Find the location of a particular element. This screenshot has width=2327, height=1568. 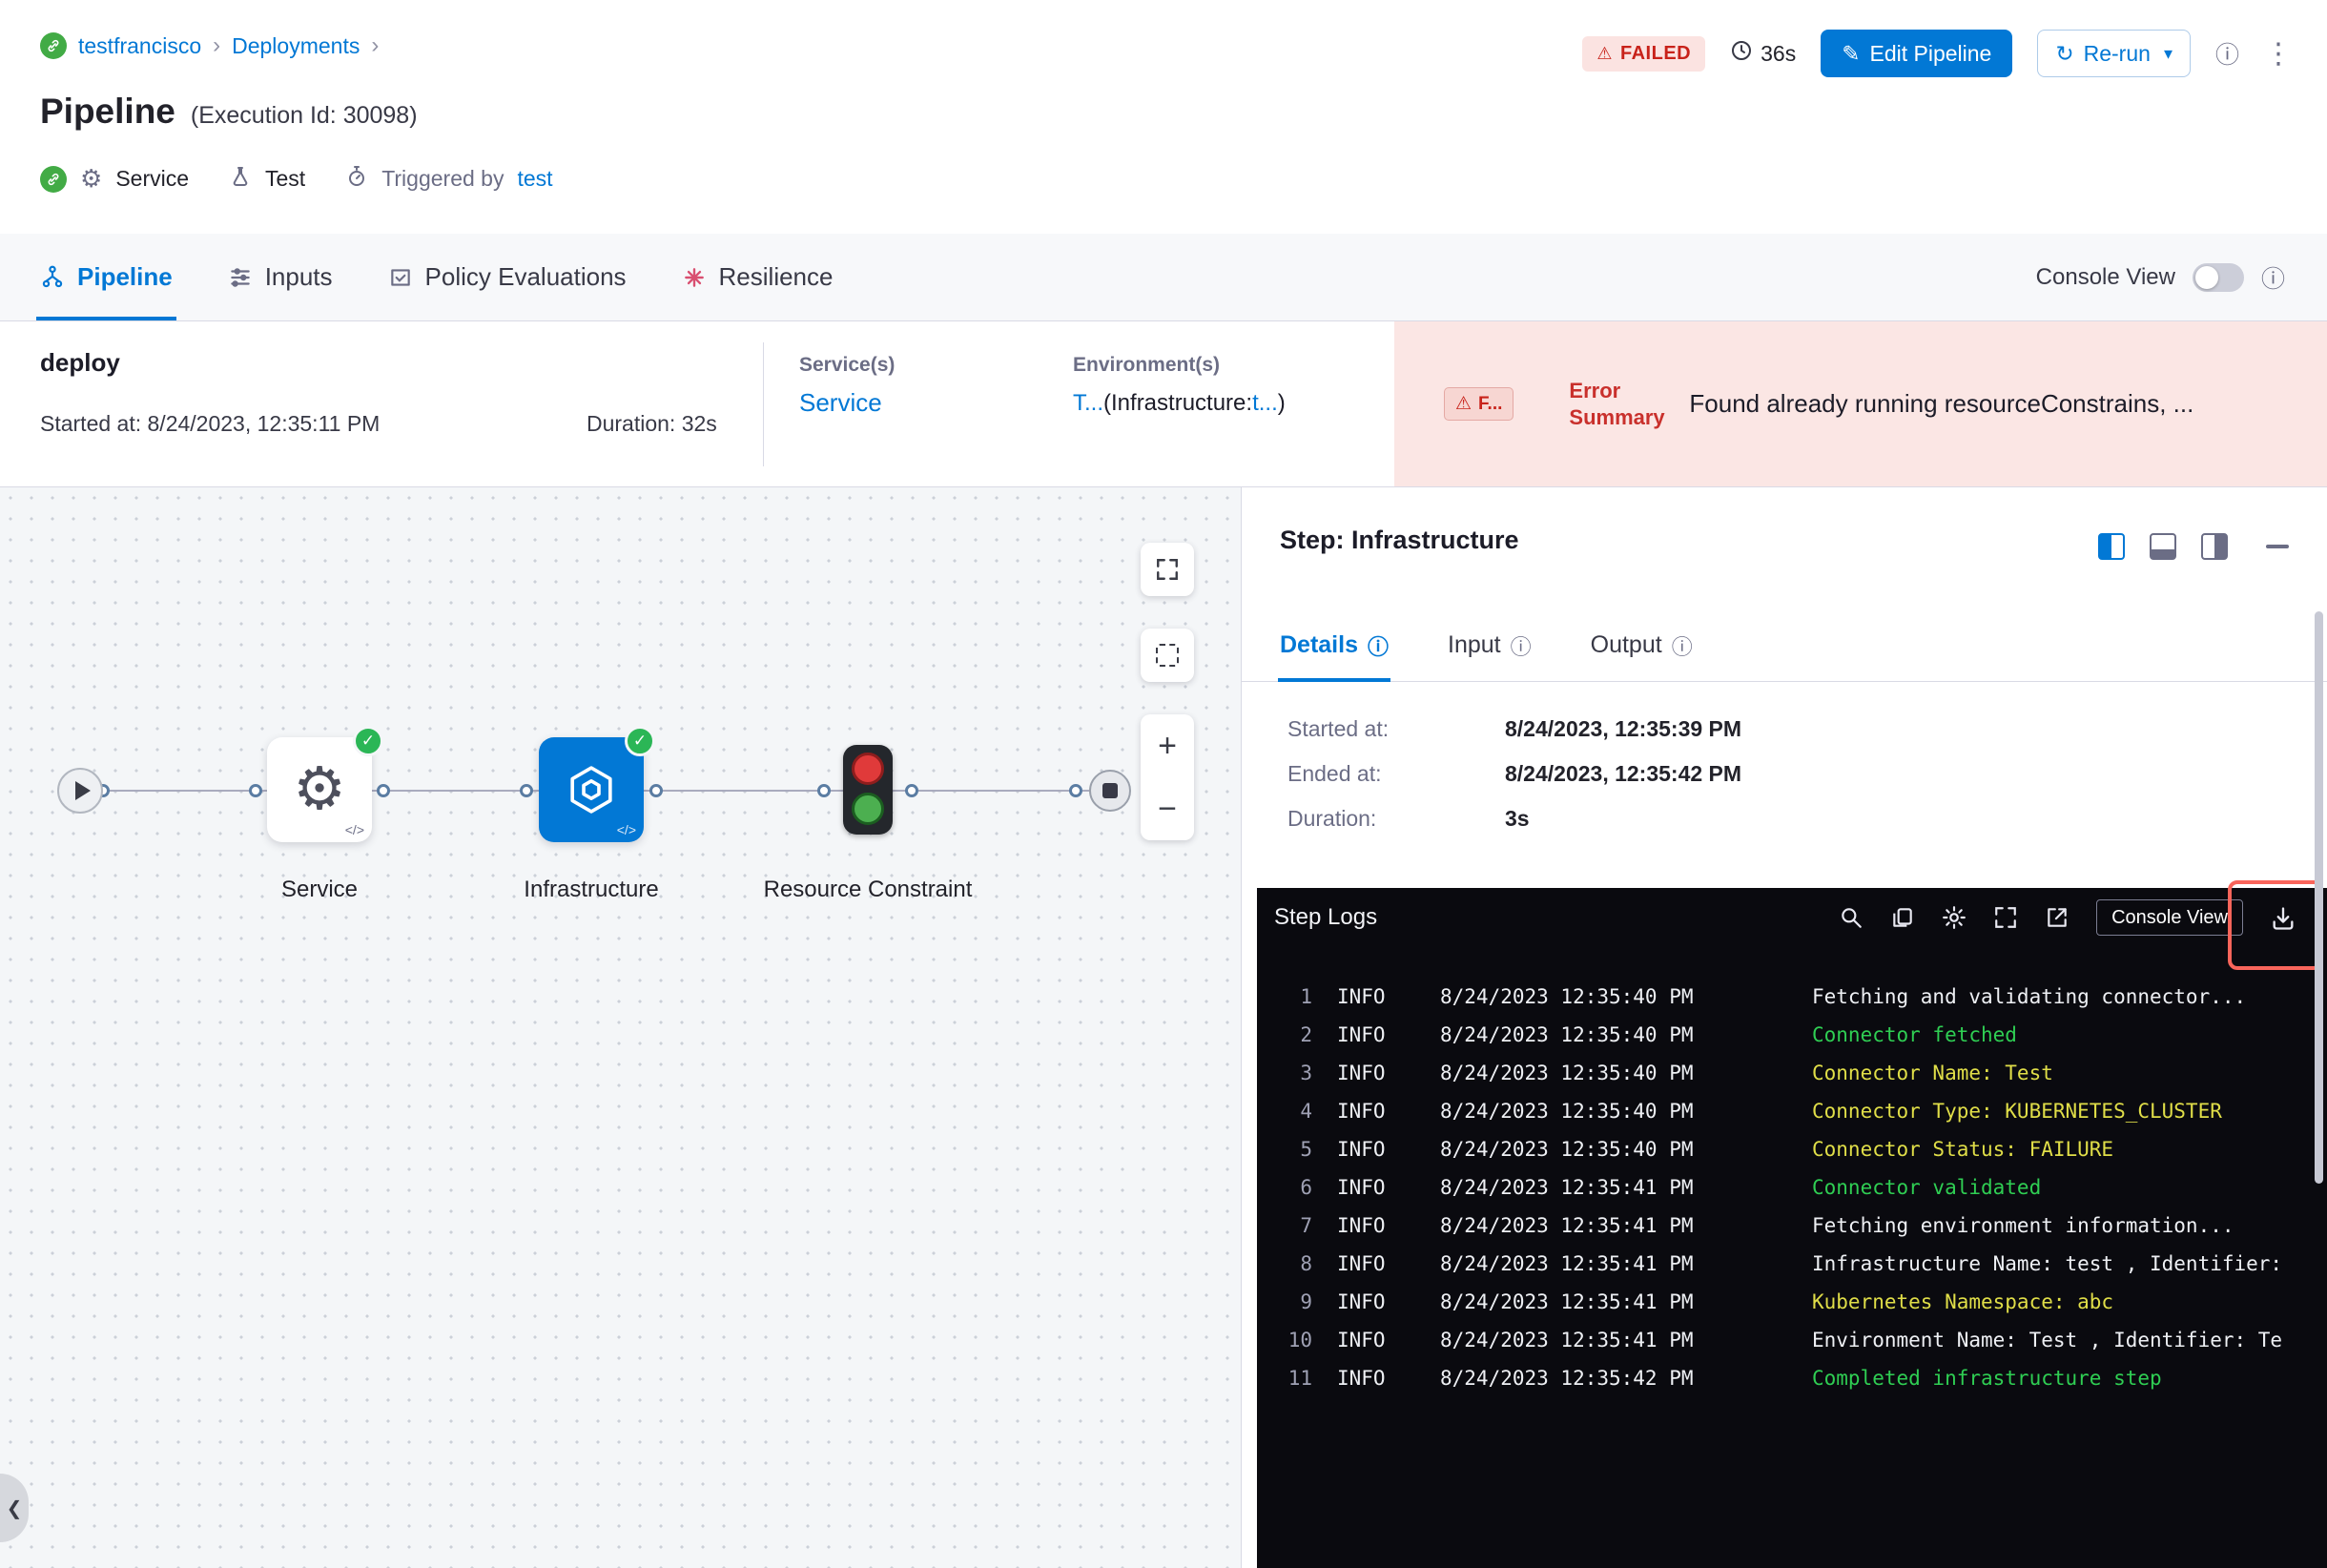

minimize-panel-icon is located at coordinates (2277, 546).